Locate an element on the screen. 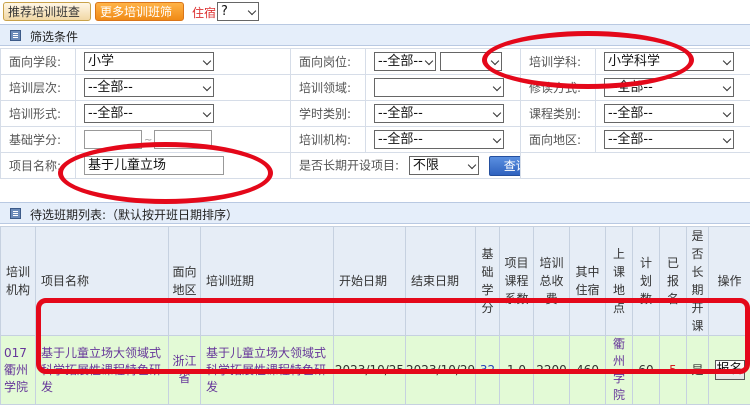 This screenshot has width=750, height=405. field-select is located at coordinates (439, 87).